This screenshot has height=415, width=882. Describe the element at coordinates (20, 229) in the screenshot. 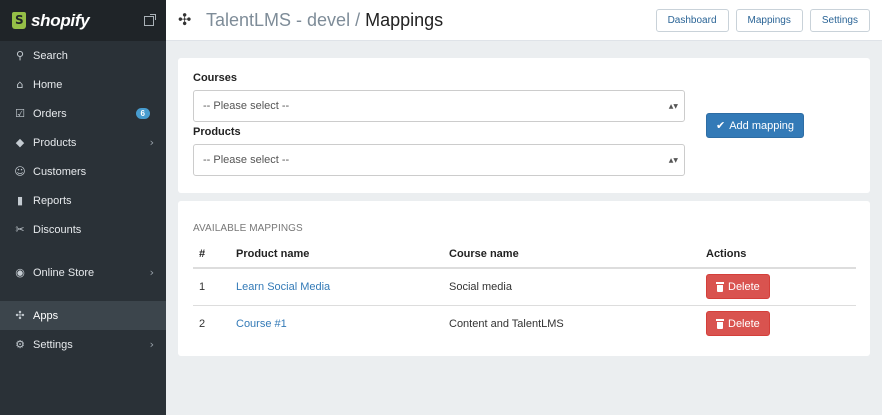

I see `discount-icon: ✂` at that location.